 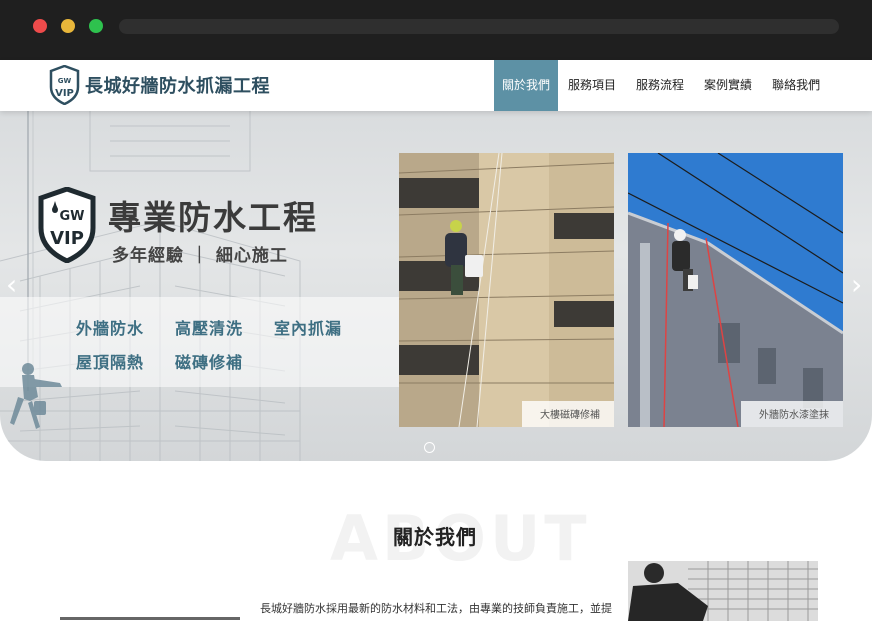 I want to click on exterior-paint-photo, so click(x=735, y=290).